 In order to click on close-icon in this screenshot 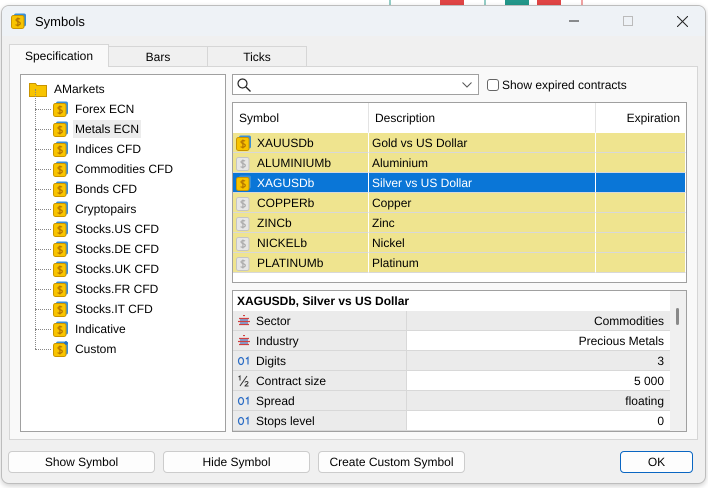, I will do `click(682, 21)`.